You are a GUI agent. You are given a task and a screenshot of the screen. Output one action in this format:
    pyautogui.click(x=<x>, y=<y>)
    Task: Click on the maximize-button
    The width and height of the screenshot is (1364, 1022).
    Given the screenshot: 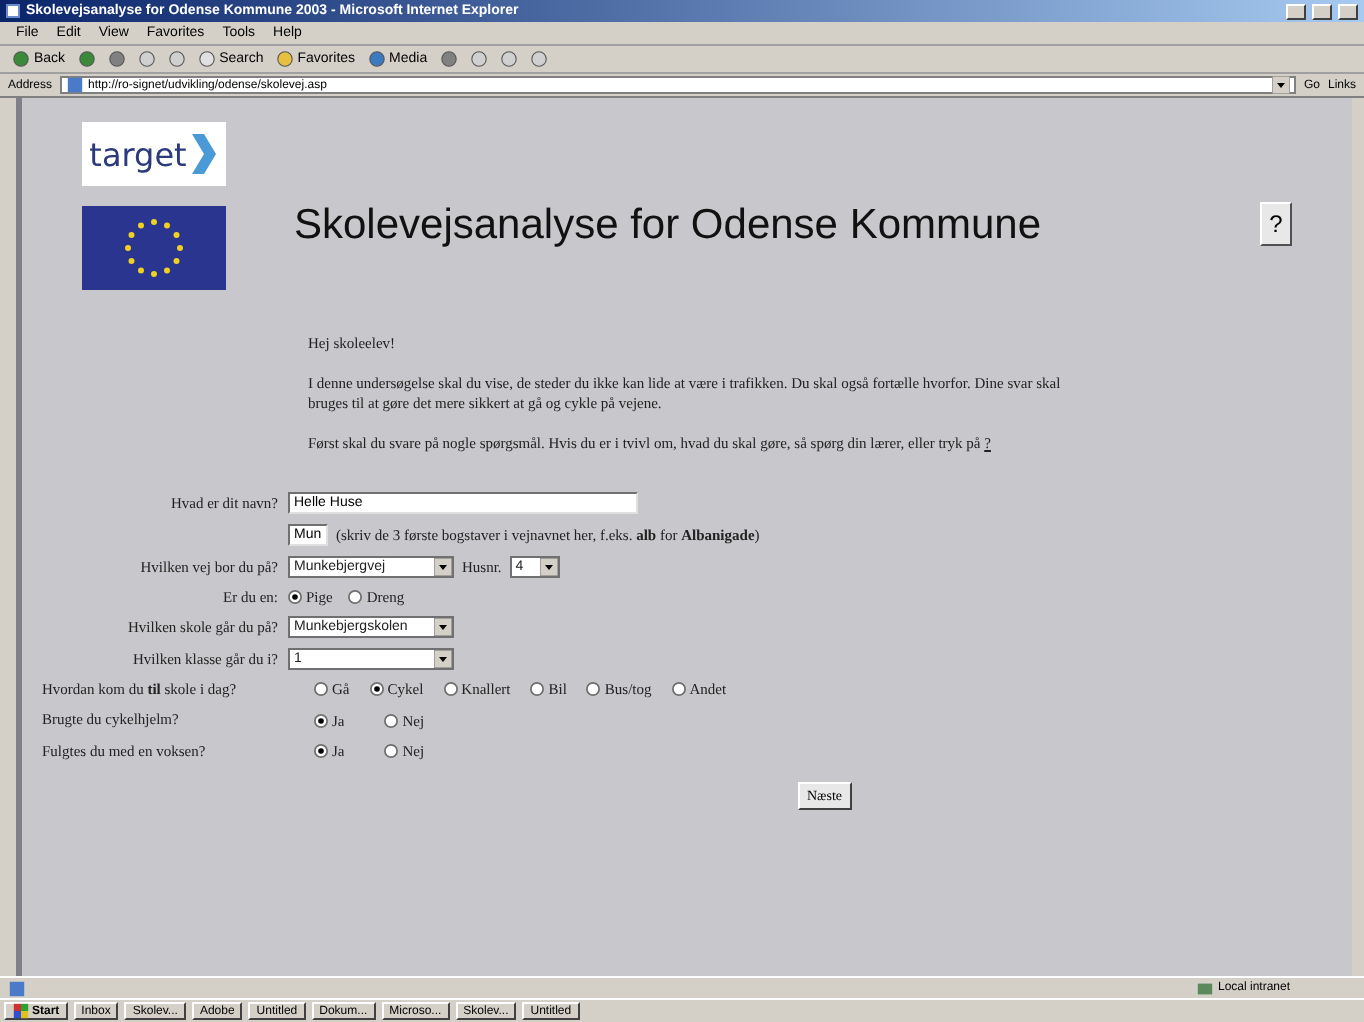 What is the action you would take?
    pyautogui.click(x=1322, y=11)
    